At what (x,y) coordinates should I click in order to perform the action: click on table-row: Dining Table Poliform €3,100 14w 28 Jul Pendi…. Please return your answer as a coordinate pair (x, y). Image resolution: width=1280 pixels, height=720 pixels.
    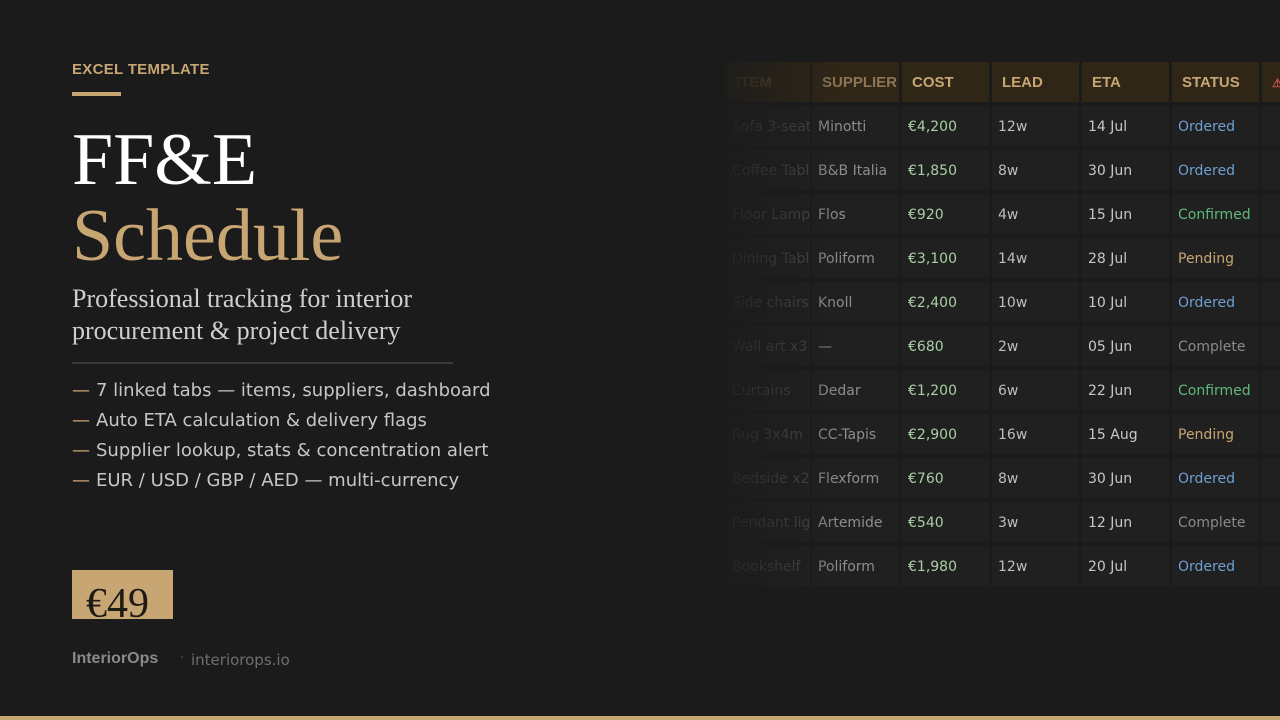
    Looking at the image, I should click on (1001, 258).